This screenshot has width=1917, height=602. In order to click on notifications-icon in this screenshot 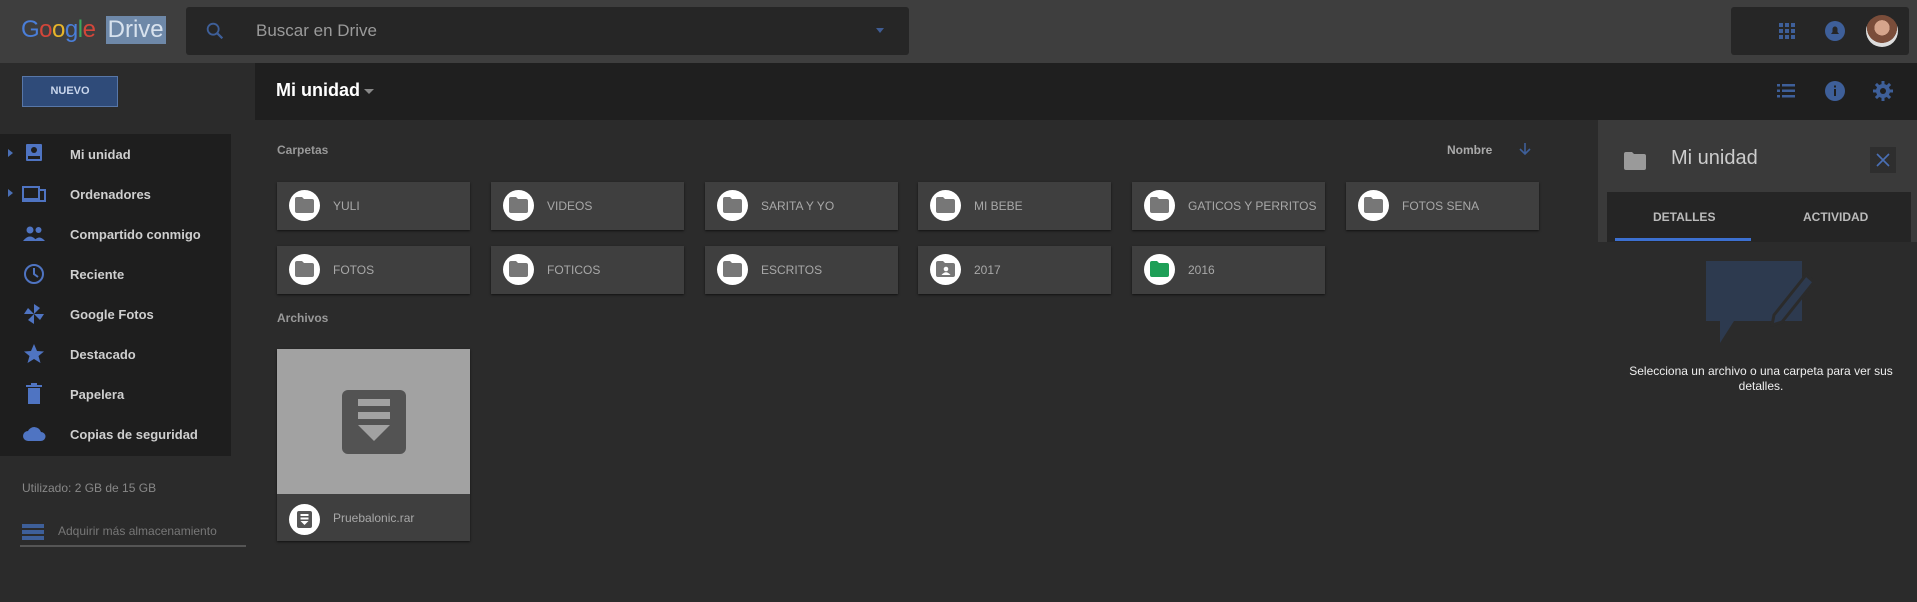, I will do `click(1835, 31)`.